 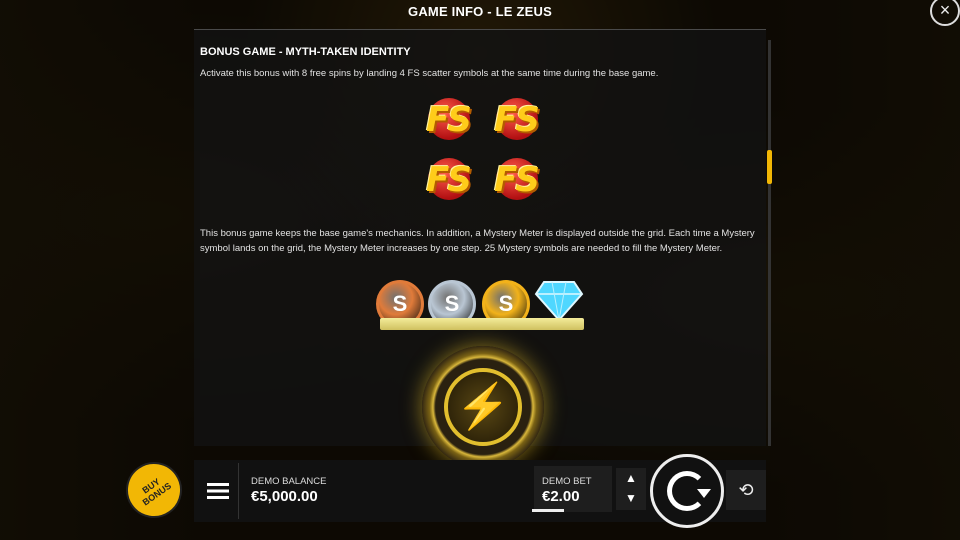 I want to click on menu-button, so click(x=218, y=491).